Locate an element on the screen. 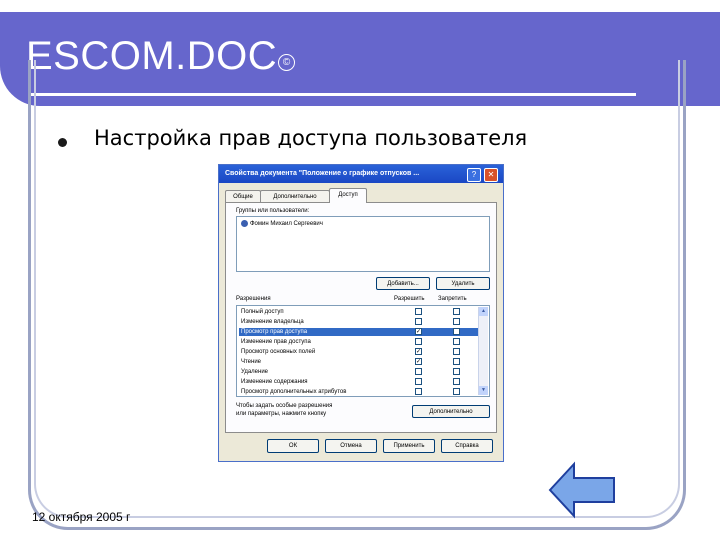 Image resolution: width=720 pixels, height=540 pixels. user-name: Фомин Михаил Сергеевич is located at coordinates (286, 223).